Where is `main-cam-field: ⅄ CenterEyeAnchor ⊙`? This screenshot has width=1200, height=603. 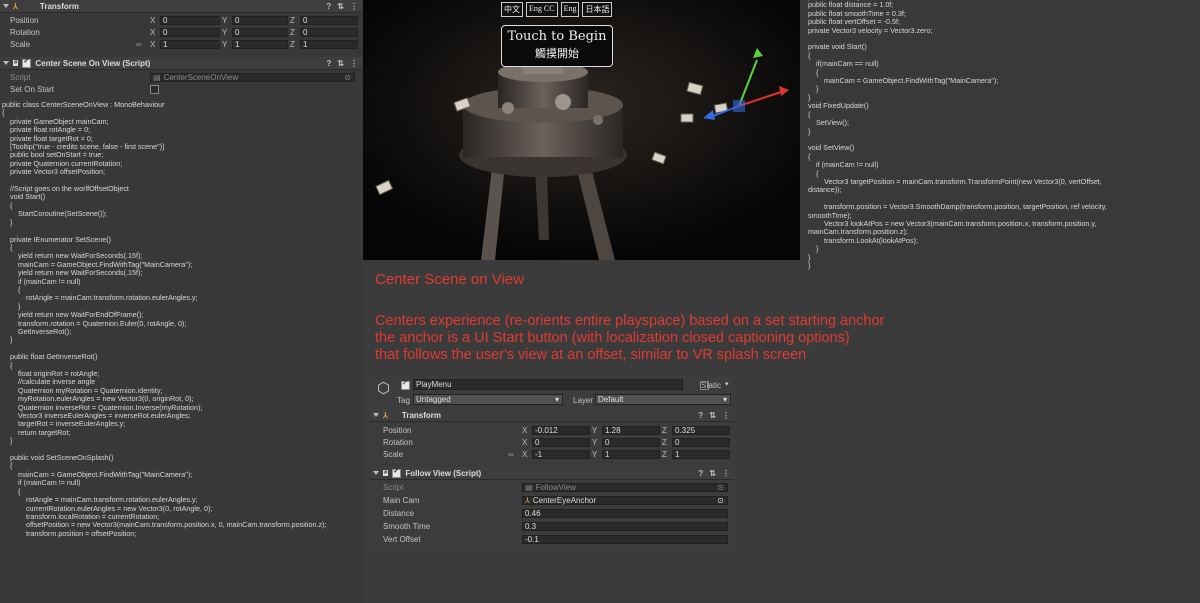 main-cam-field: ⅄ CenterEyeAnchor ⊙ is located at coordinates (625, 500).